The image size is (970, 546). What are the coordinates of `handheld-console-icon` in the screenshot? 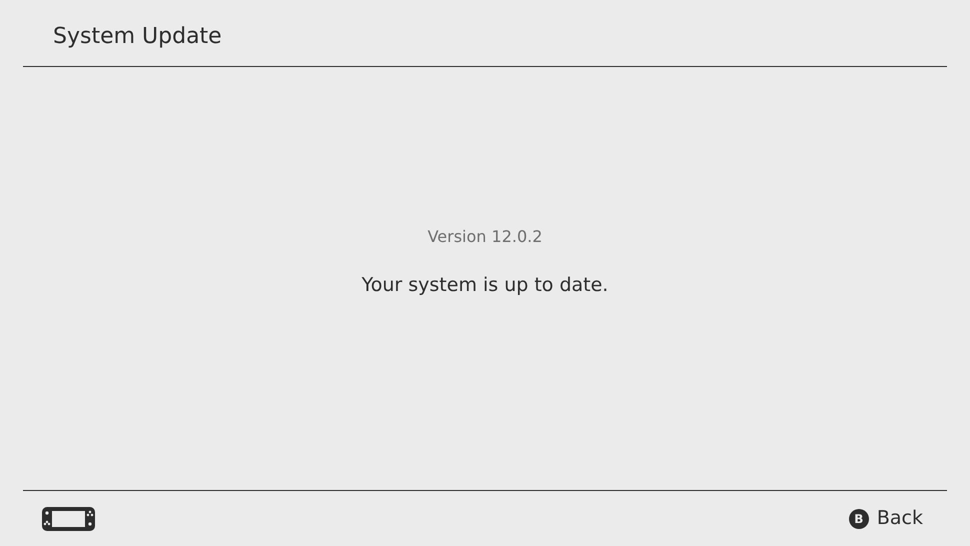 It's located at (68, 518).